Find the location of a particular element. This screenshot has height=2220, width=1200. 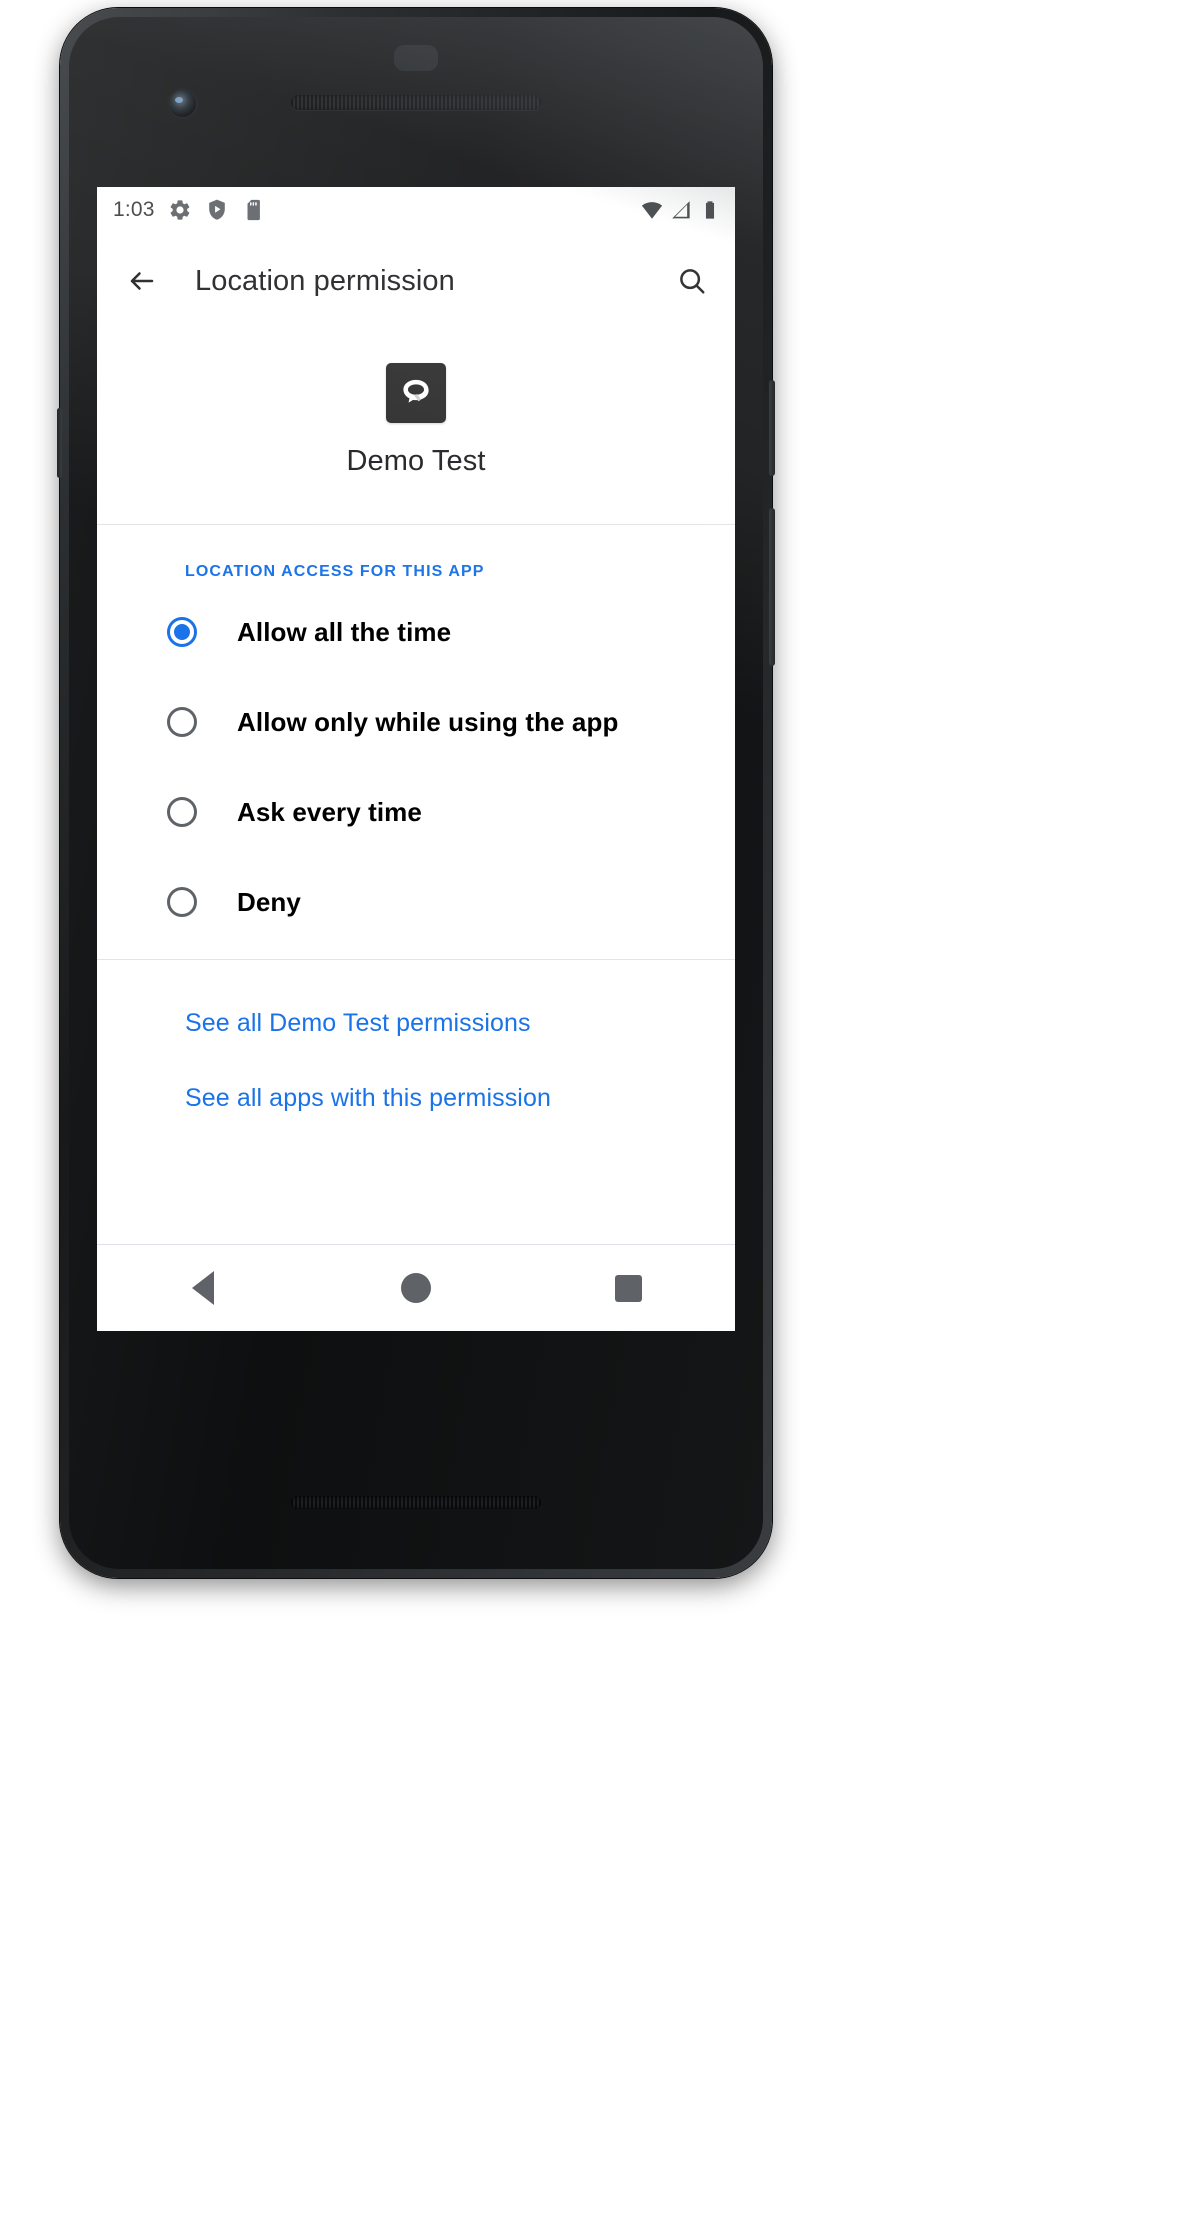

radio-option-ask-every-time: Ask every time is located at coordinates (416, 812).